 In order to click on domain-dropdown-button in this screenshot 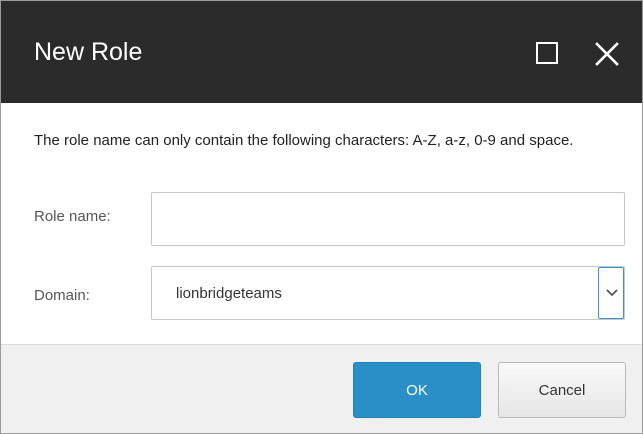, I will do `click(611, 293)`.